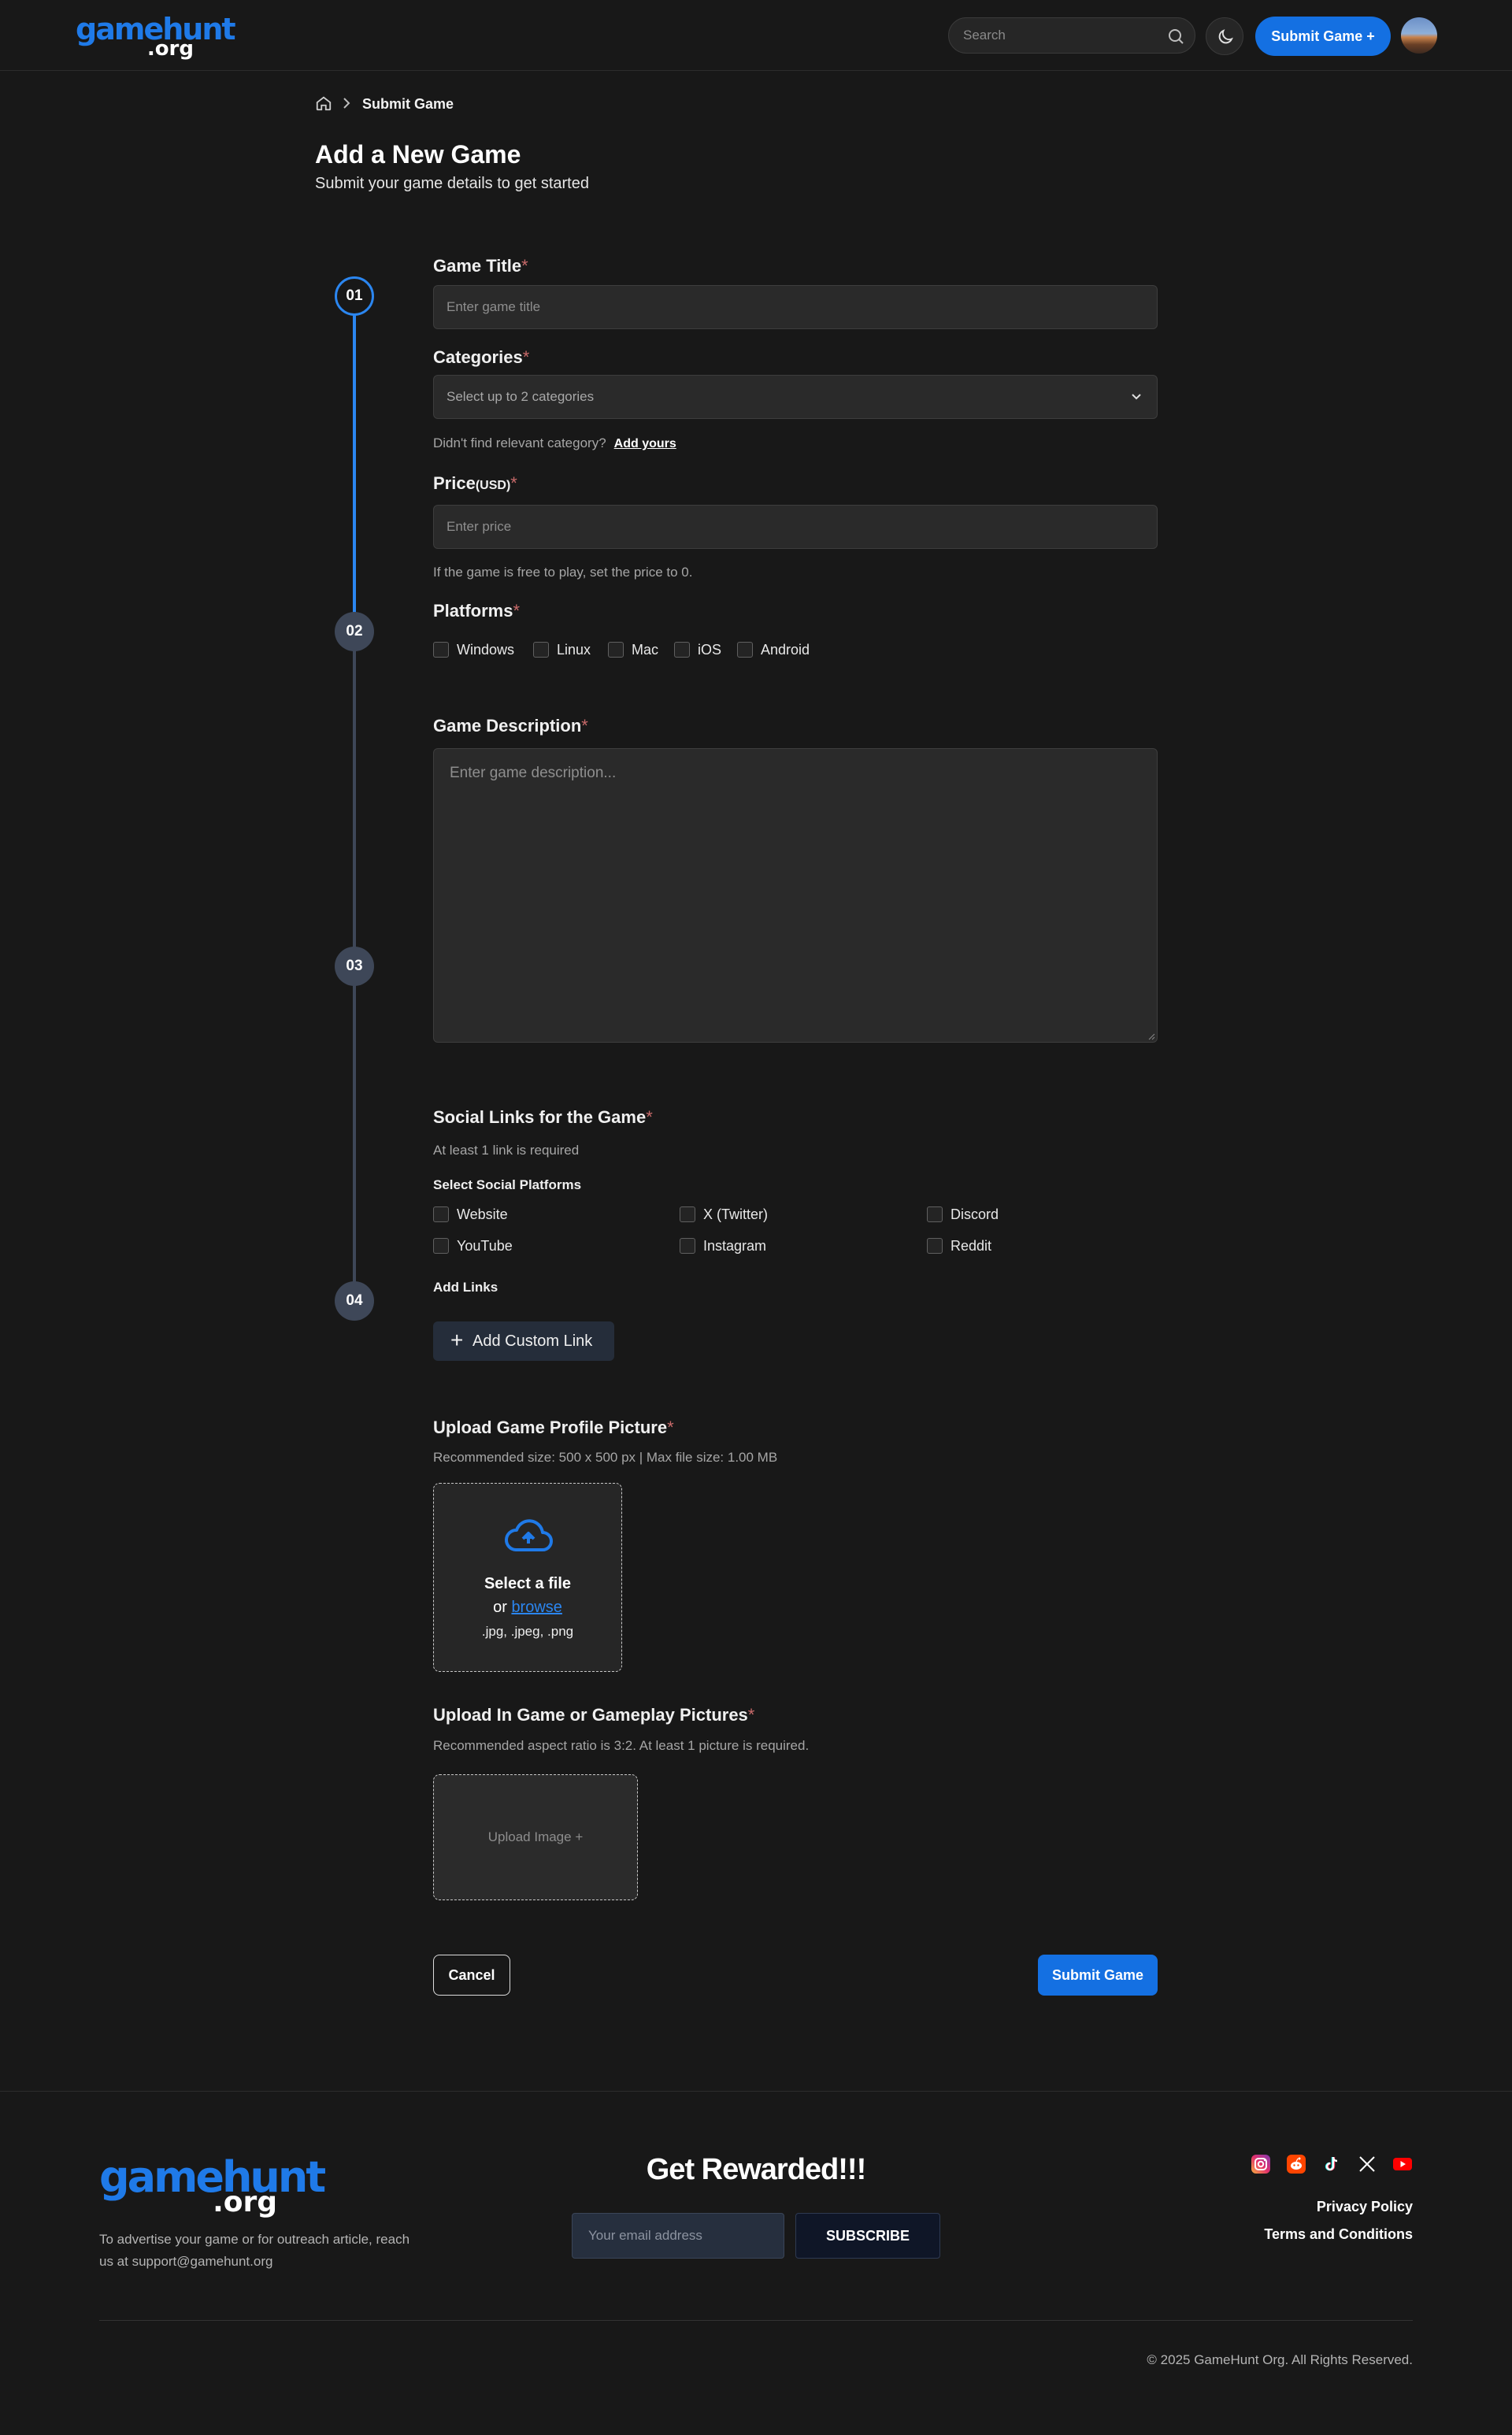 This screenshot has height=2435, width=1512. Describe the element at coordinates (553, 1427) in the screenshot. I see `profile-picture-label: Upload Game Profile Picture*` at that location.